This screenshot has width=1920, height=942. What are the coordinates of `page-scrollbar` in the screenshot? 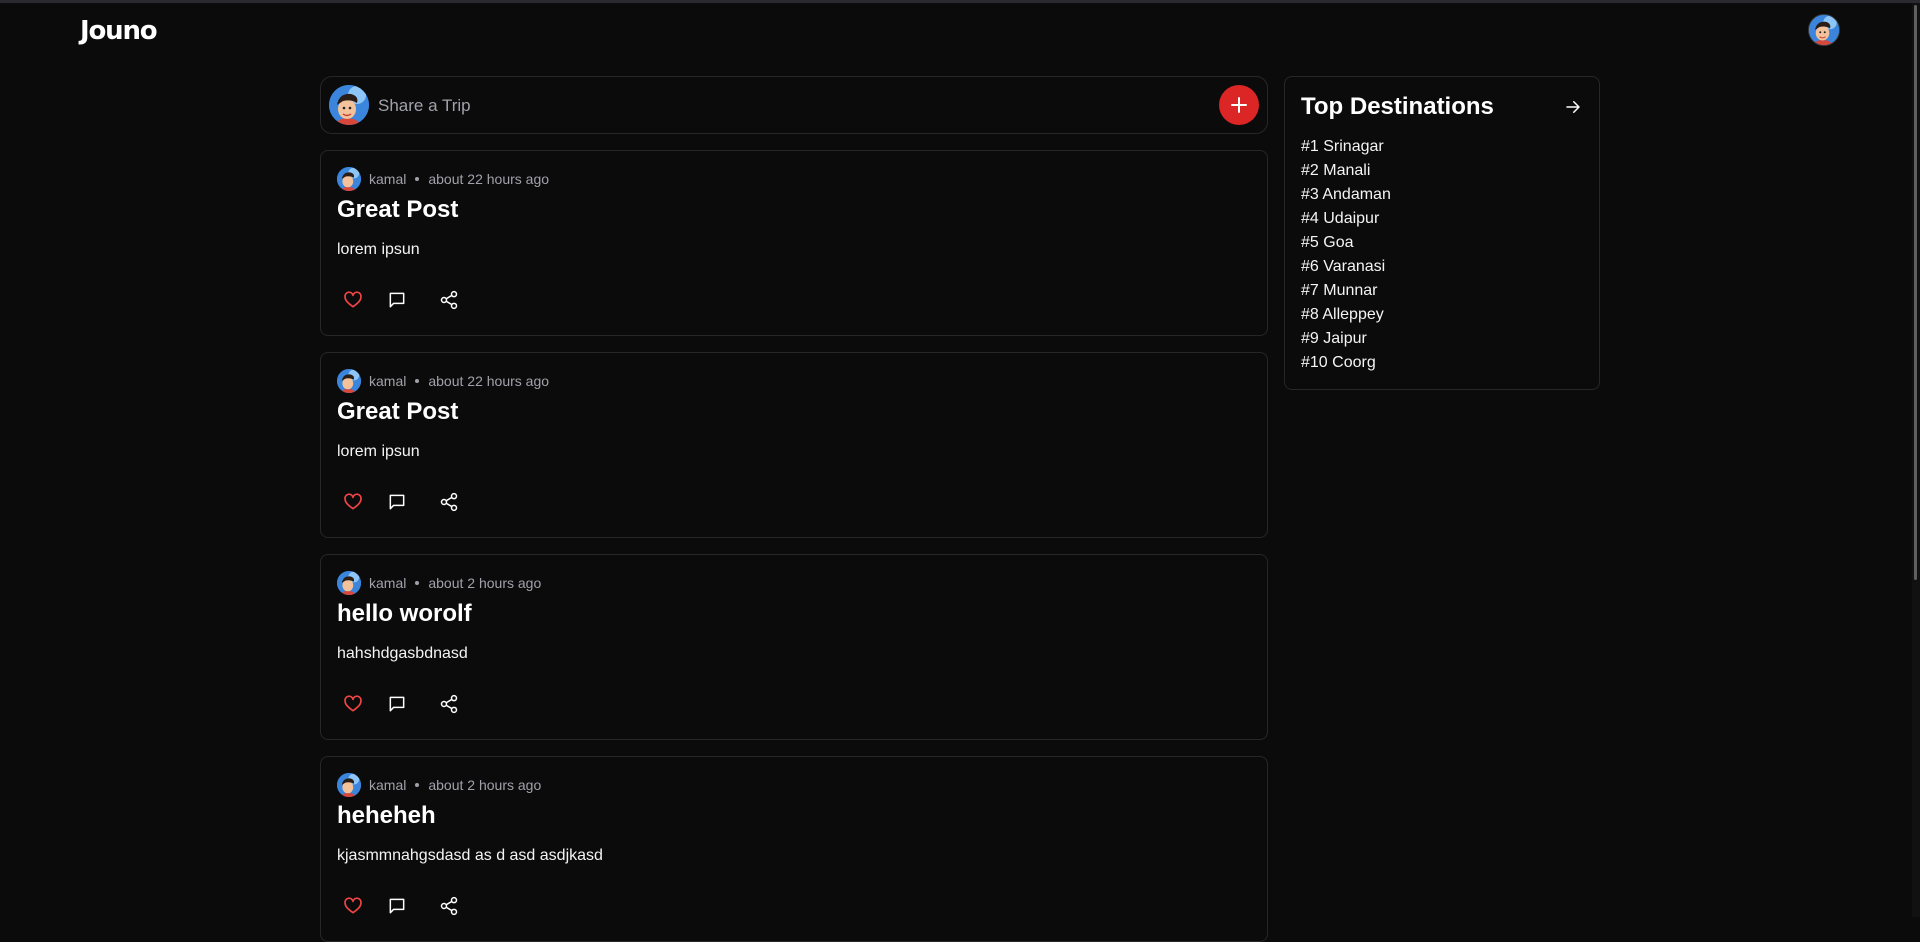 It's located at (1916, 460).